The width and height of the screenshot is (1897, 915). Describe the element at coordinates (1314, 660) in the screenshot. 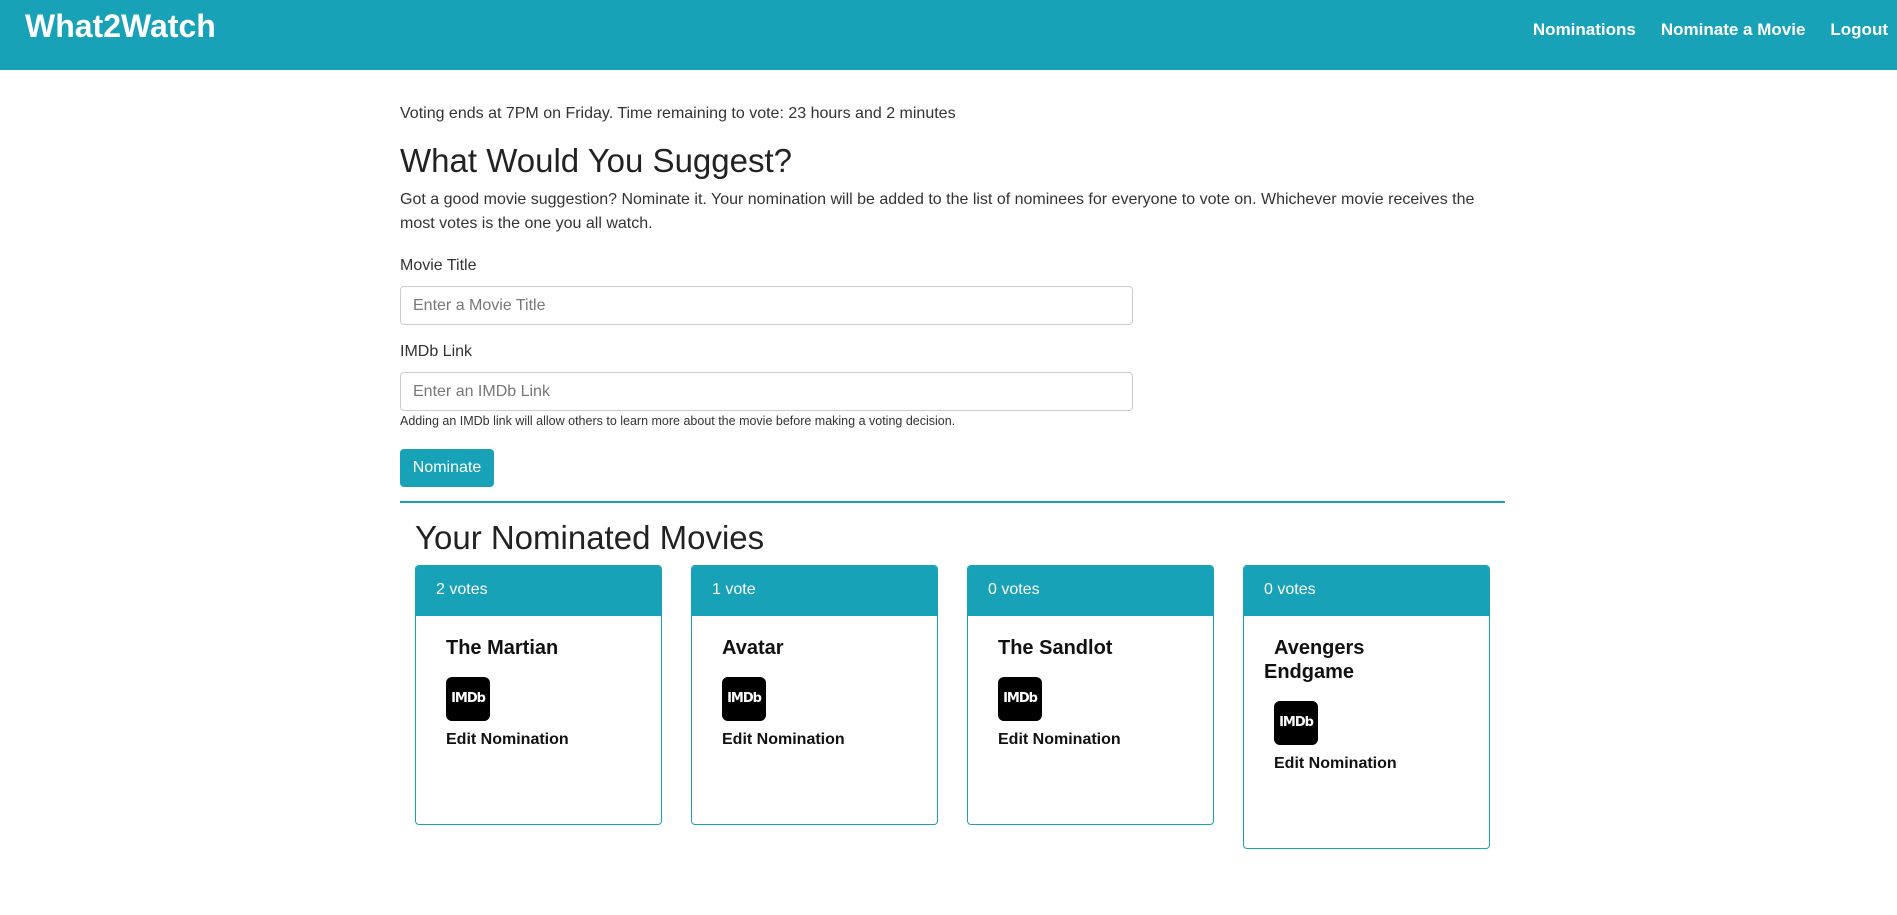

I see `movie-title: Avengers Endgame` at that location.